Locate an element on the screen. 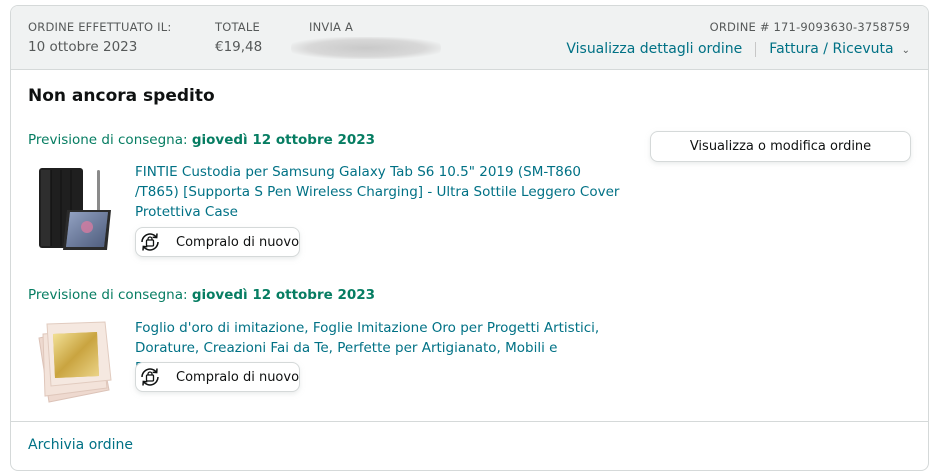 This screenshot has height=474, width=942. redacted-recipient-name is located at coordinates (366, 48).